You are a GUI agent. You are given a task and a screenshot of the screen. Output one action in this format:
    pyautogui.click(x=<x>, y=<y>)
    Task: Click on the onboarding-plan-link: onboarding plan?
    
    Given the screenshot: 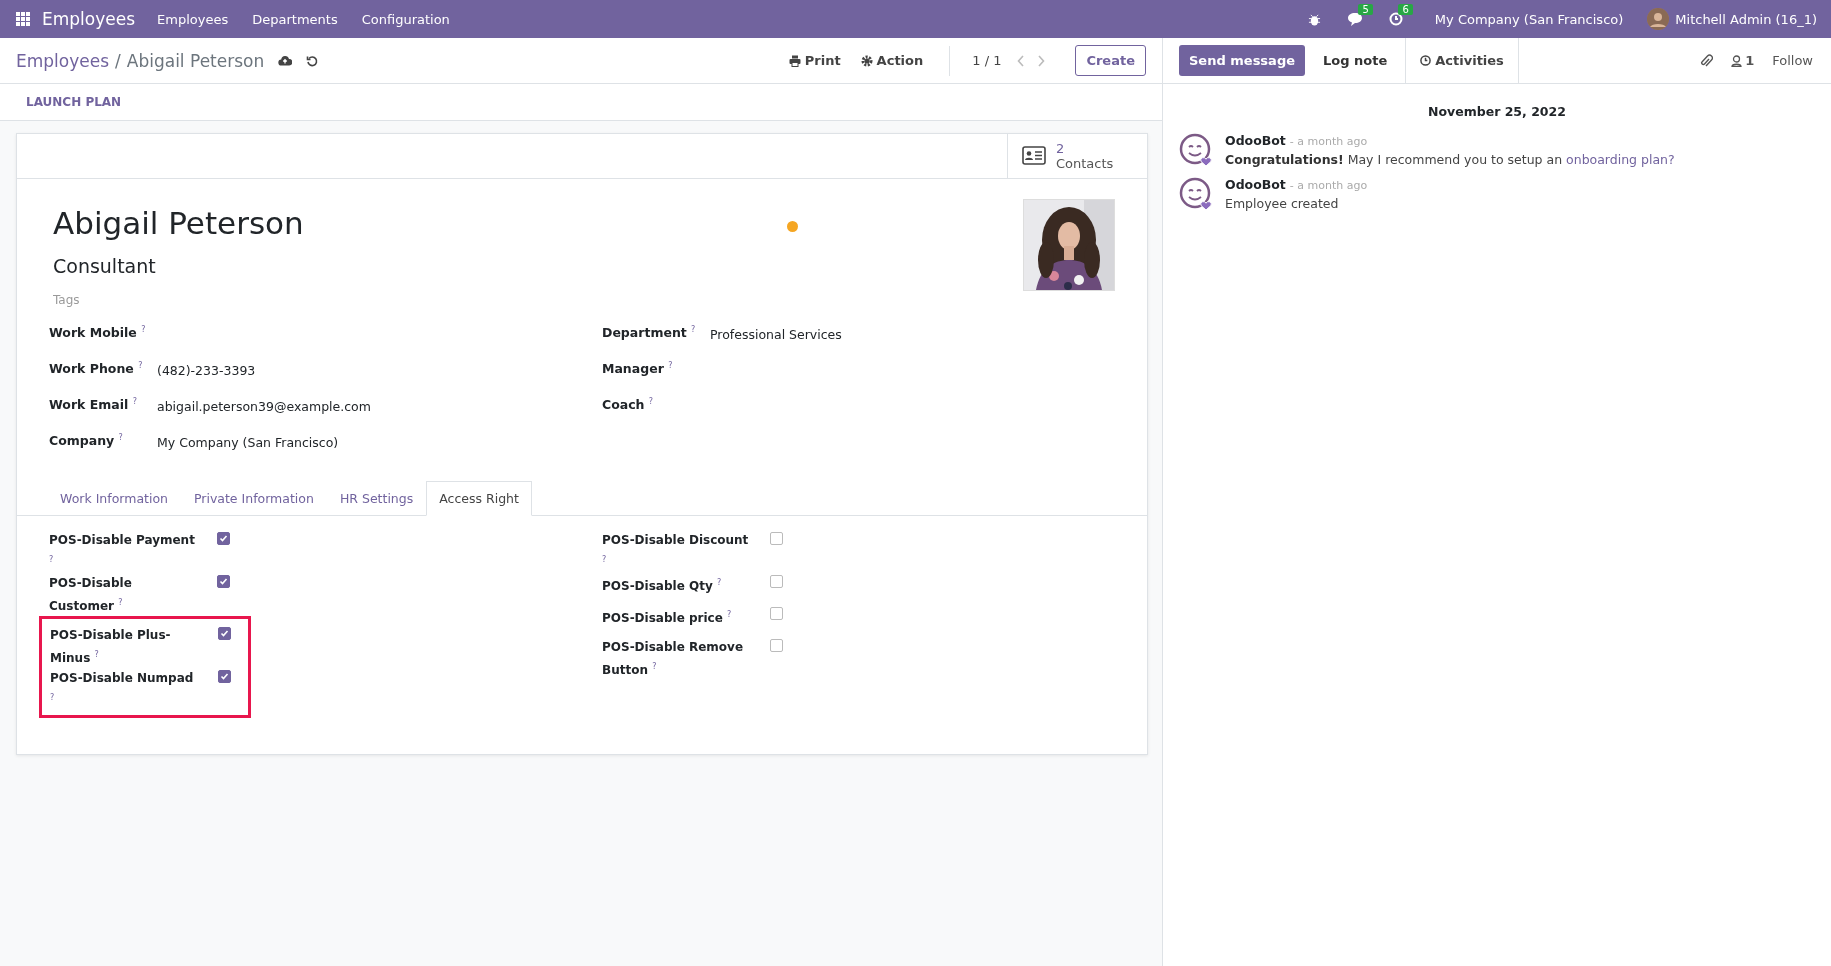 What is the action you would take?
    pyautogui.click(x=1620, y=159)
    